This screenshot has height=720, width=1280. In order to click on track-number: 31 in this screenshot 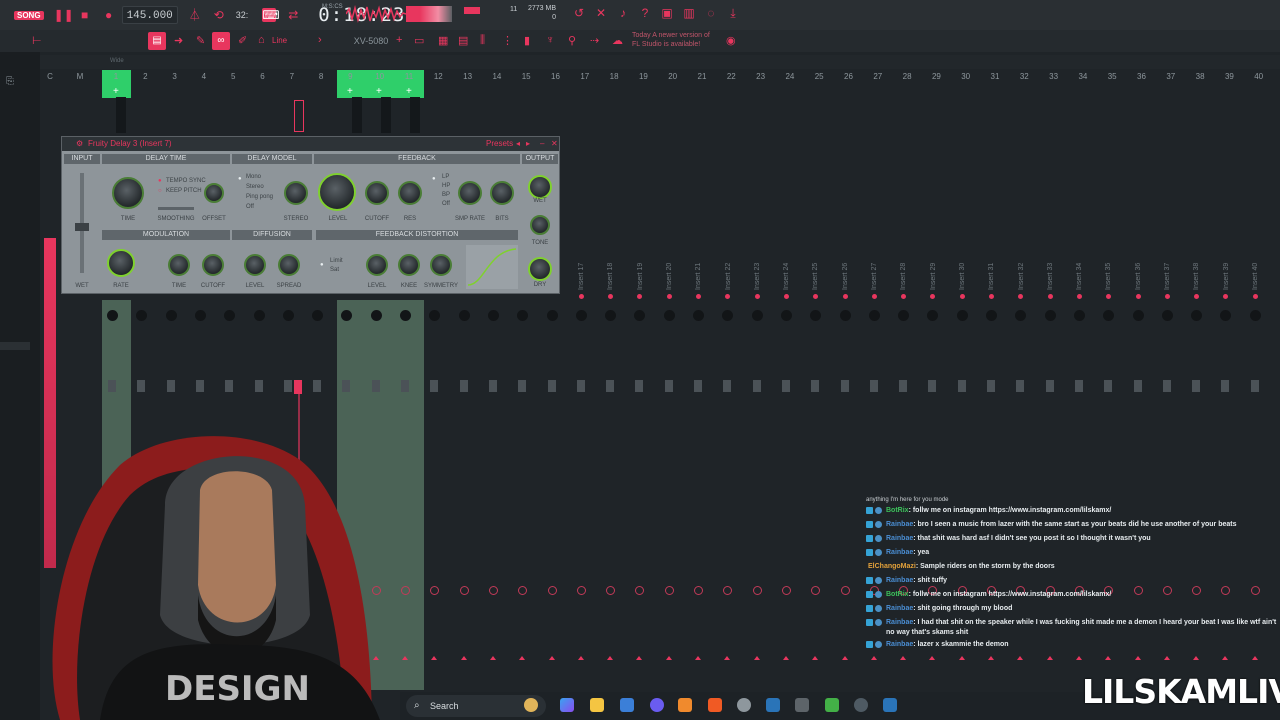, I will do `click(995, 76)`.